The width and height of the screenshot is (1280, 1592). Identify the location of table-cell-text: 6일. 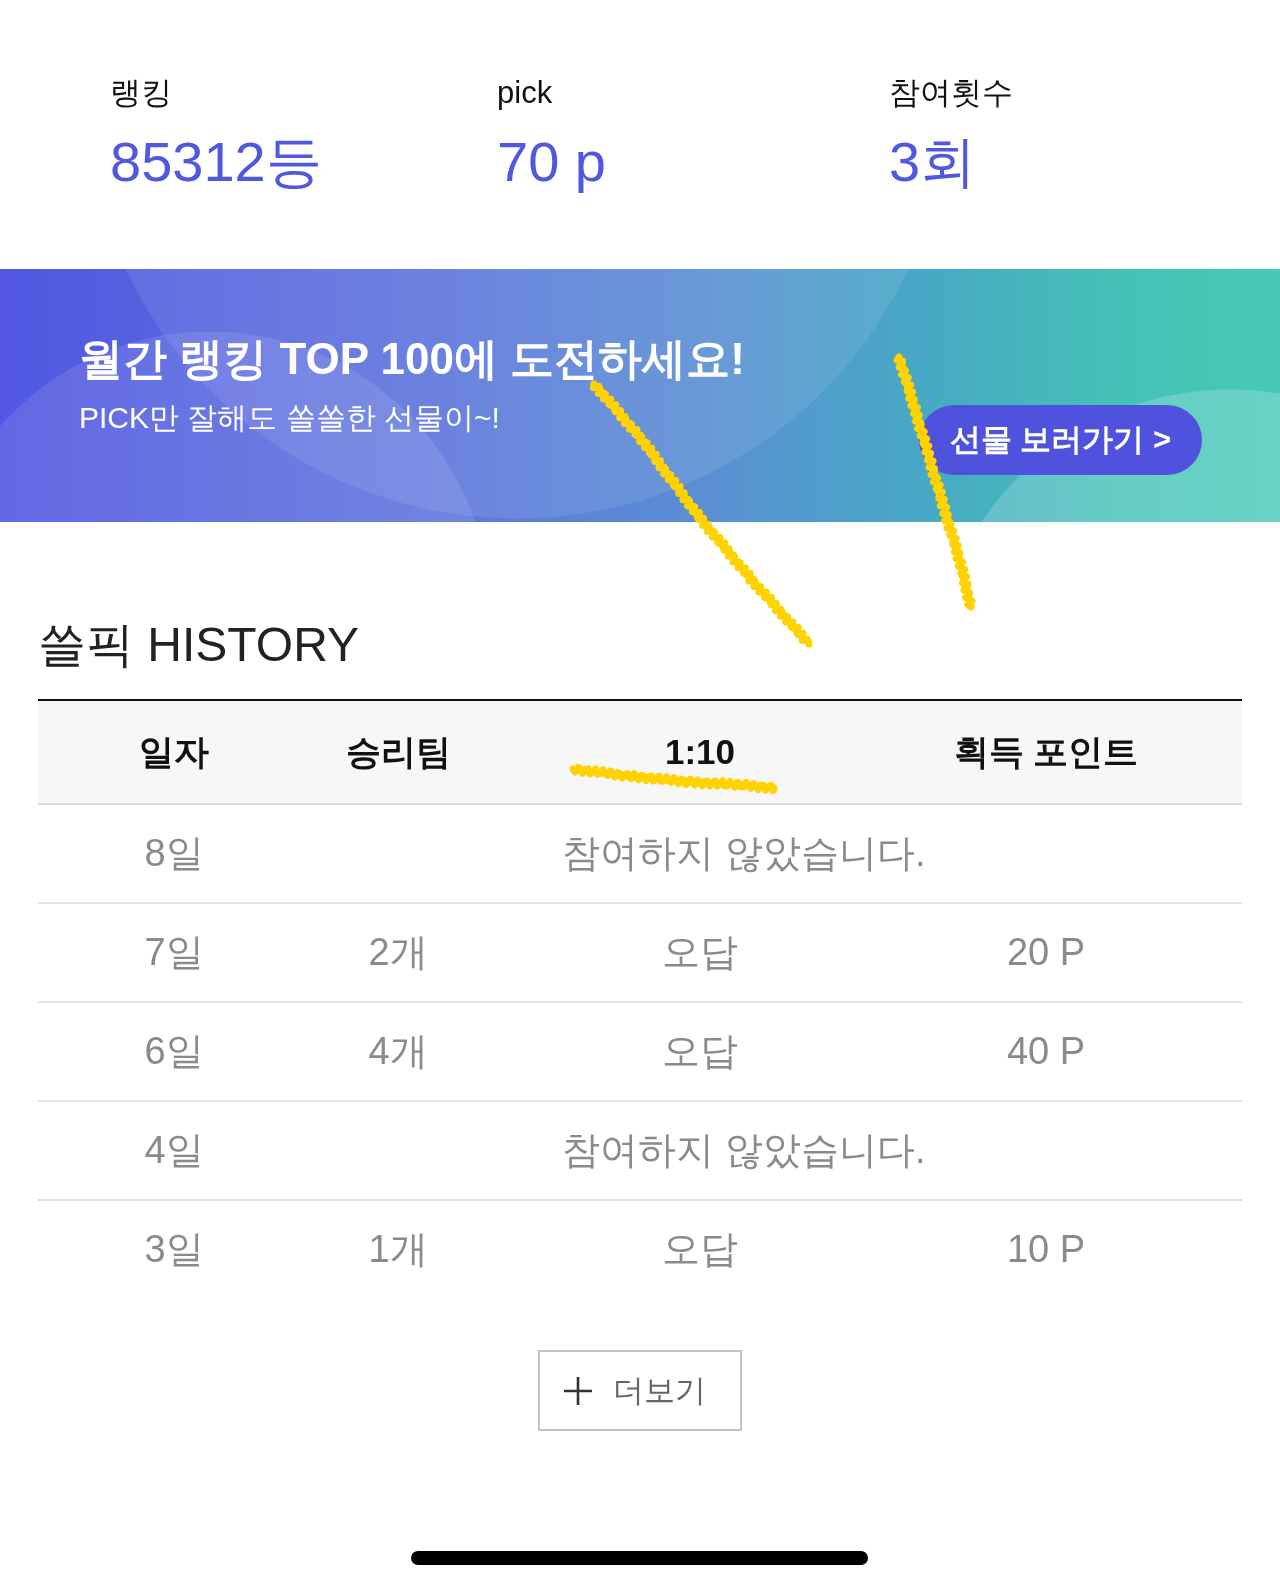
(174, 1051).